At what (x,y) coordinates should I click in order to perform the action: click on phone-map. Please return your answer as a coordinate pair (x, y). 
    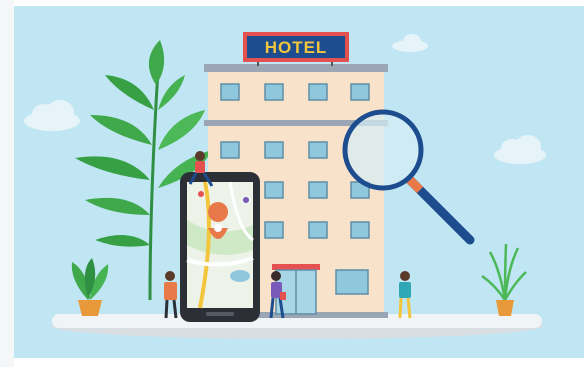
    Looking at the image, I should click on (220, 247).